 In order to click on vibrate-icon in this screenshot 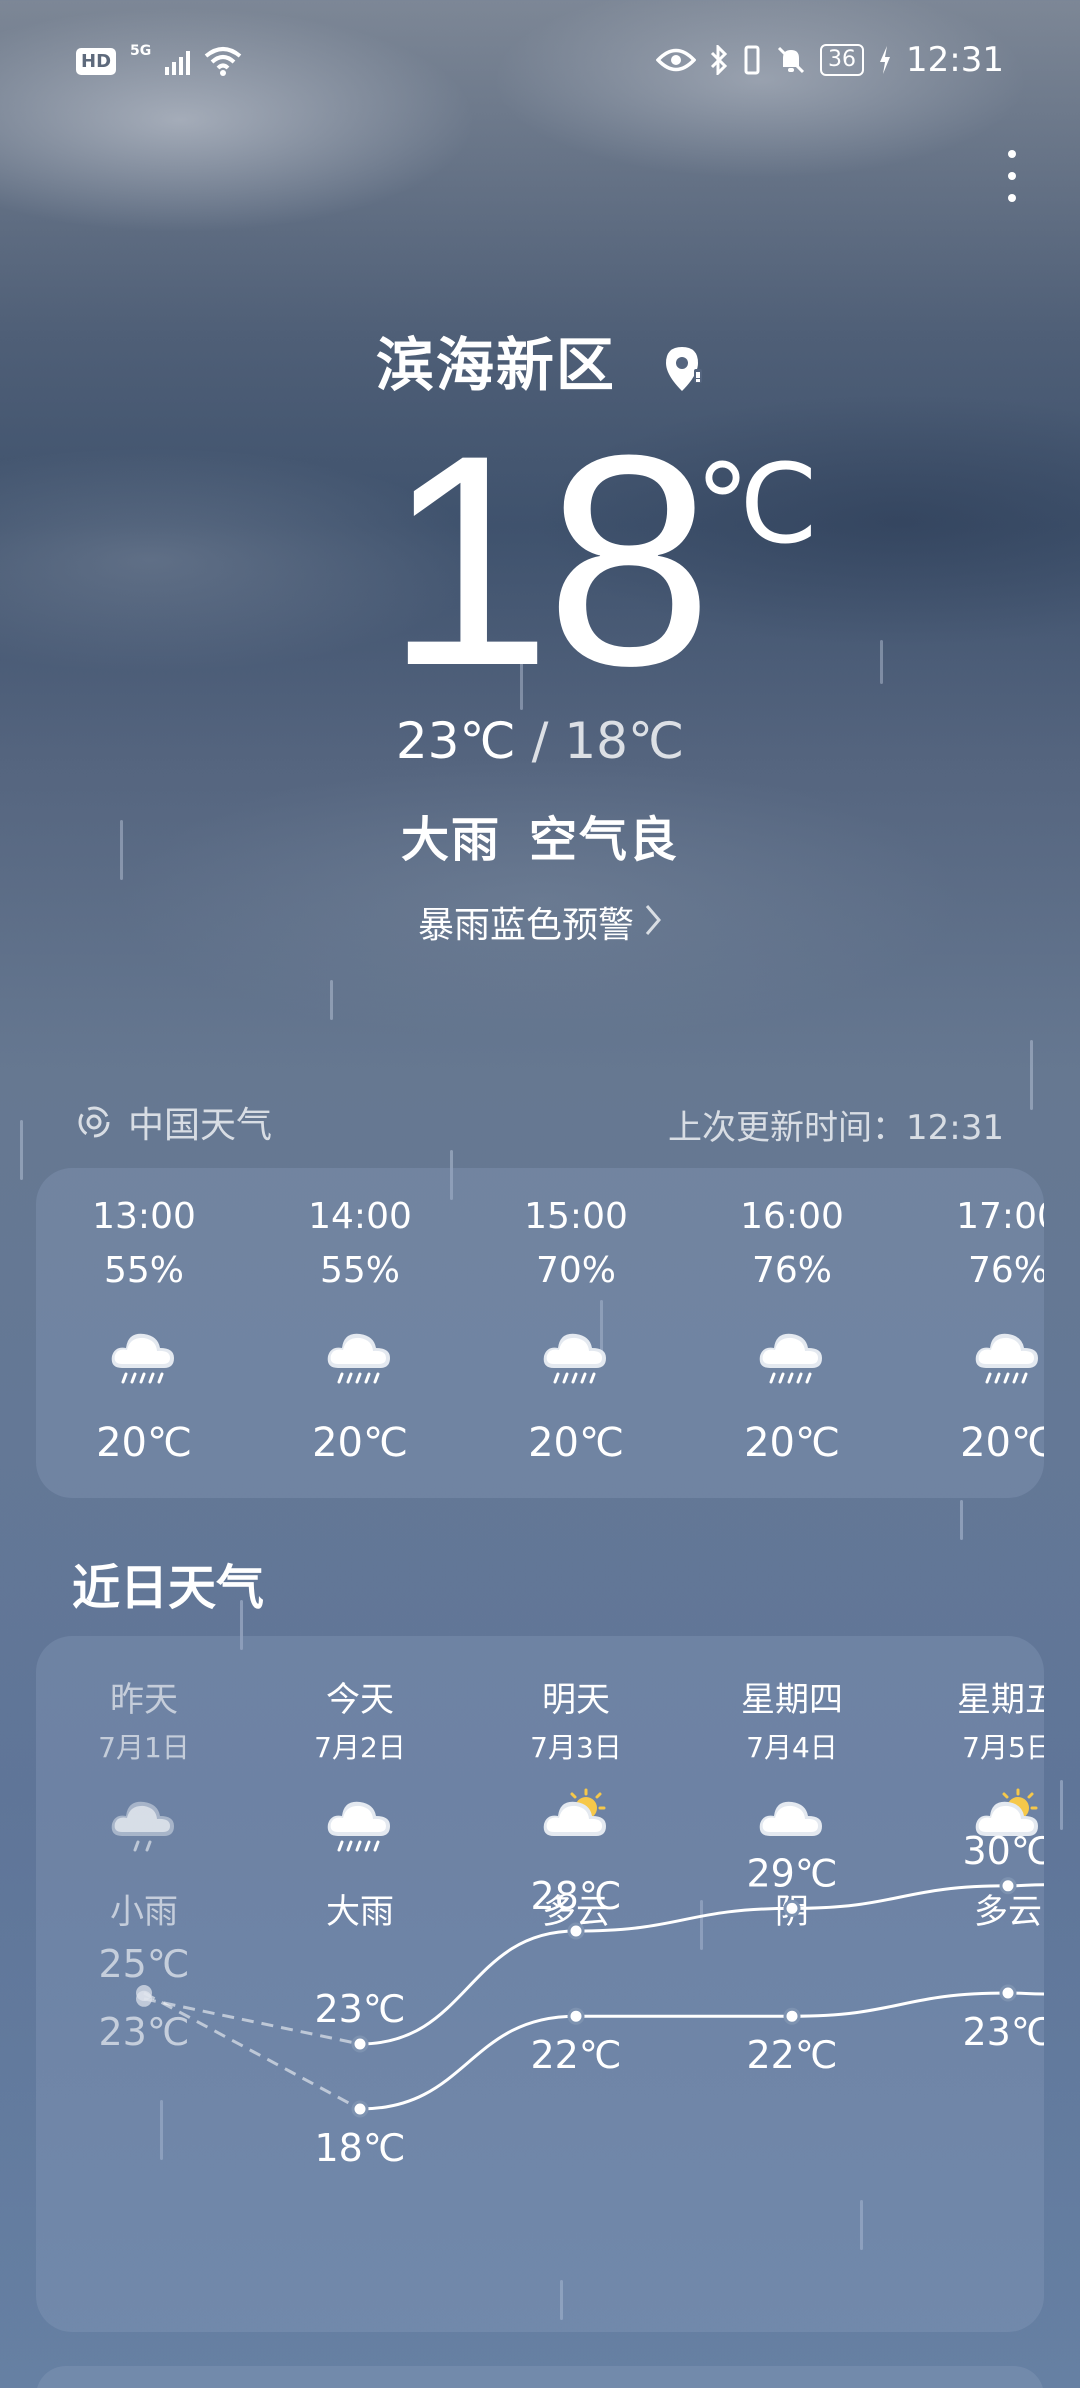, I will do `click(752, 60)`.